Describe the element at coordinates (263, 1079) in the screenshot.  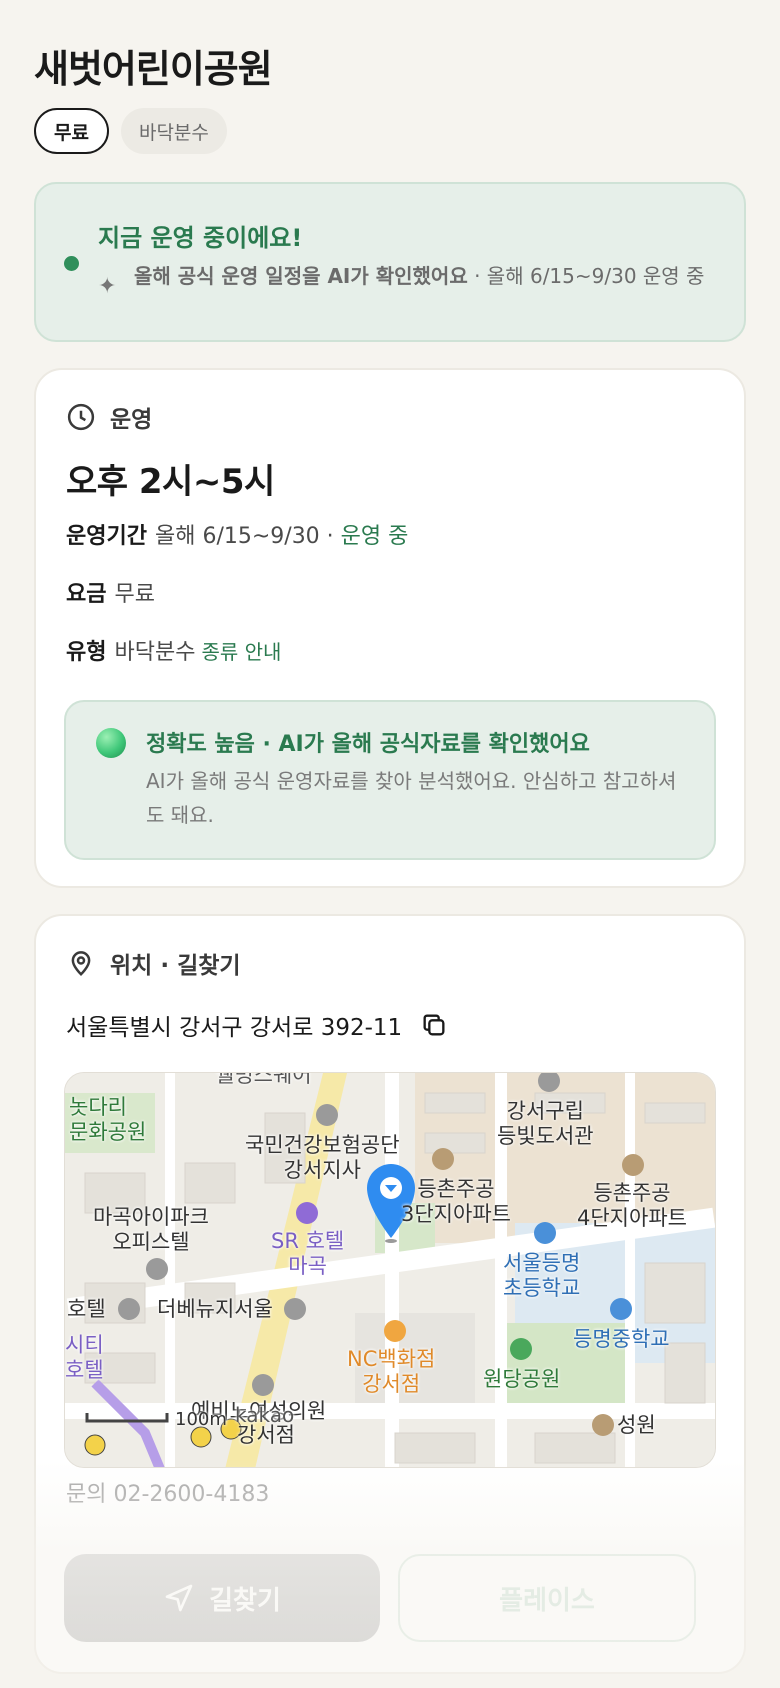
I see `map-label-top: 웰빙스퀘어` at that location.